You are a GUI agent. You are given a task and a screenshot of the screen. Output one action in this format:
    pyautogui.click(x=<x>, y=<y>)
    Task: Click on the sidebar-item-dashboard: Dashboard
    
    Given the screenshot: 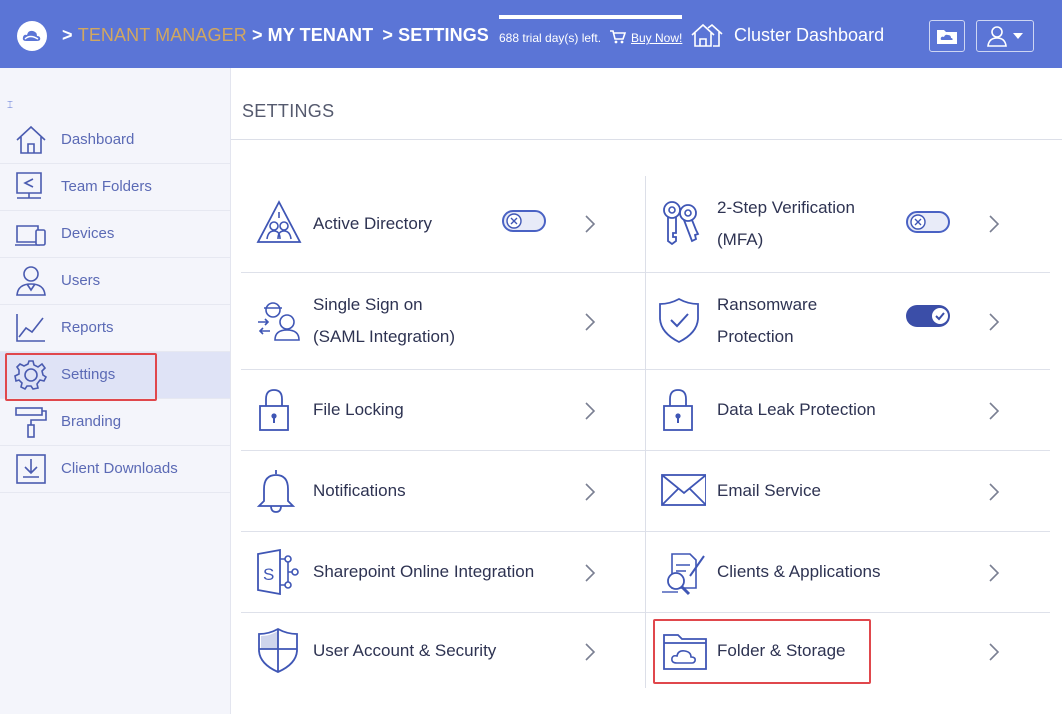 What is the action you would take?
    pyautogui.click(x=115, y=140)
    